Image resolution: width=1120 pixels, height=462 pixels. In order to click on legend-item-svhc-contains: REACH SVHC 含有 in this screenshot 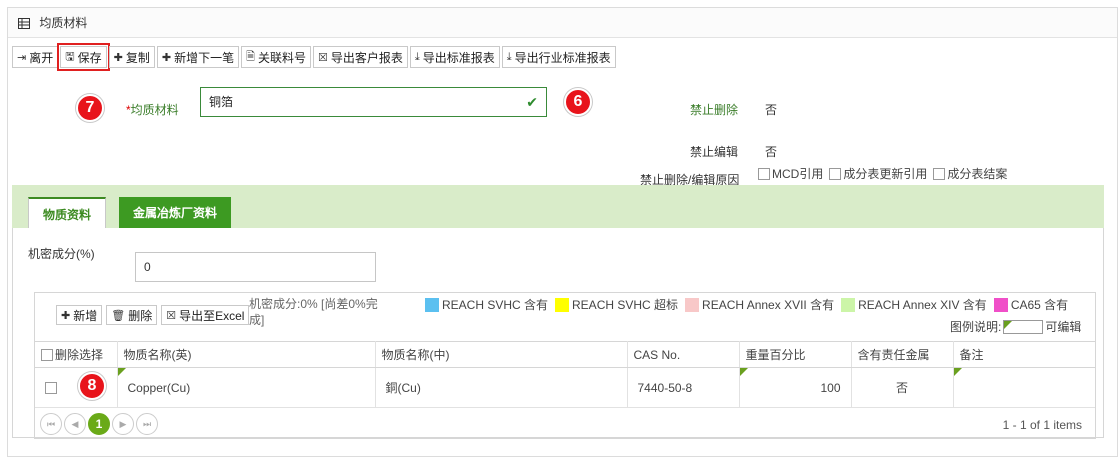, I will do `click(486, 304)`.